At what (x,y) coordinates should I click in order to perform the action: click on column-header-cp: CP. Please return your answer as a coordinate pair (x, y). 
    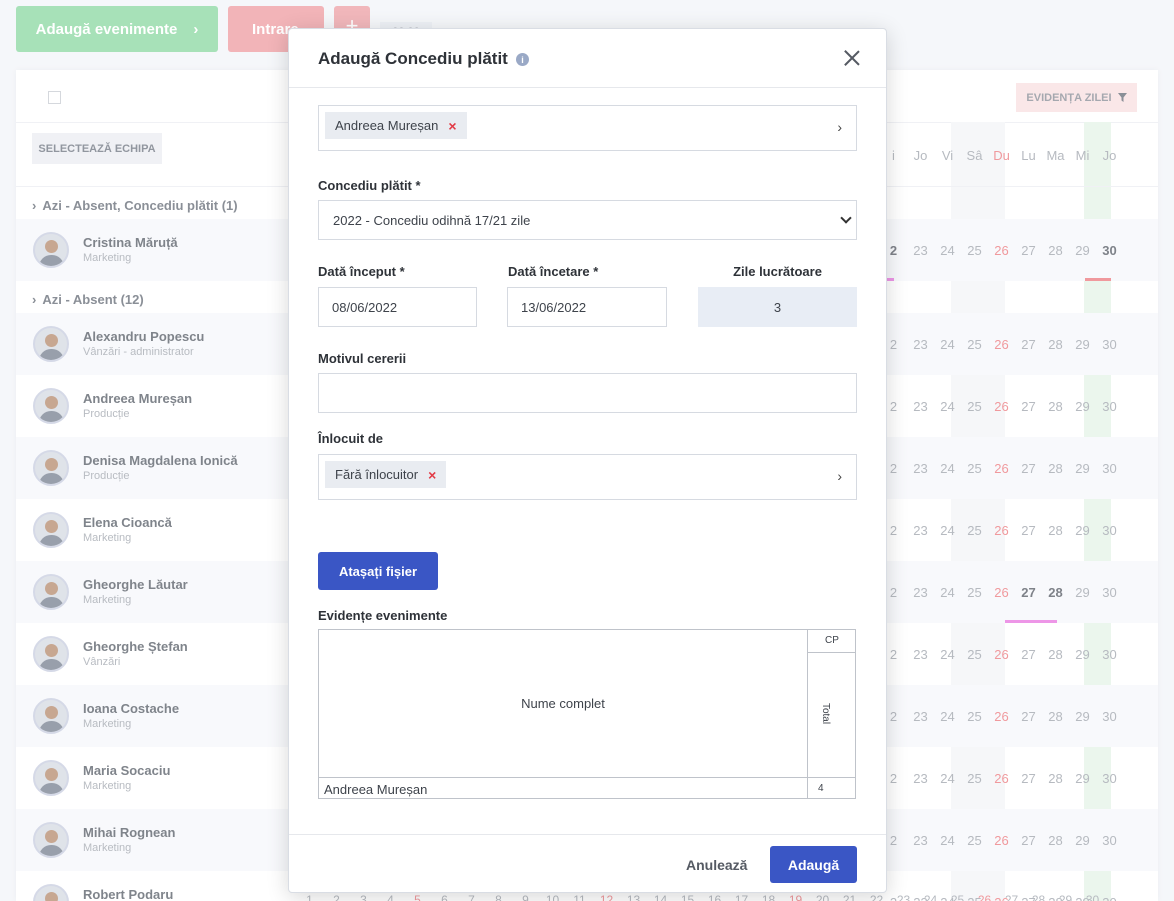
    Looking at the image, I should click on (832, 640).